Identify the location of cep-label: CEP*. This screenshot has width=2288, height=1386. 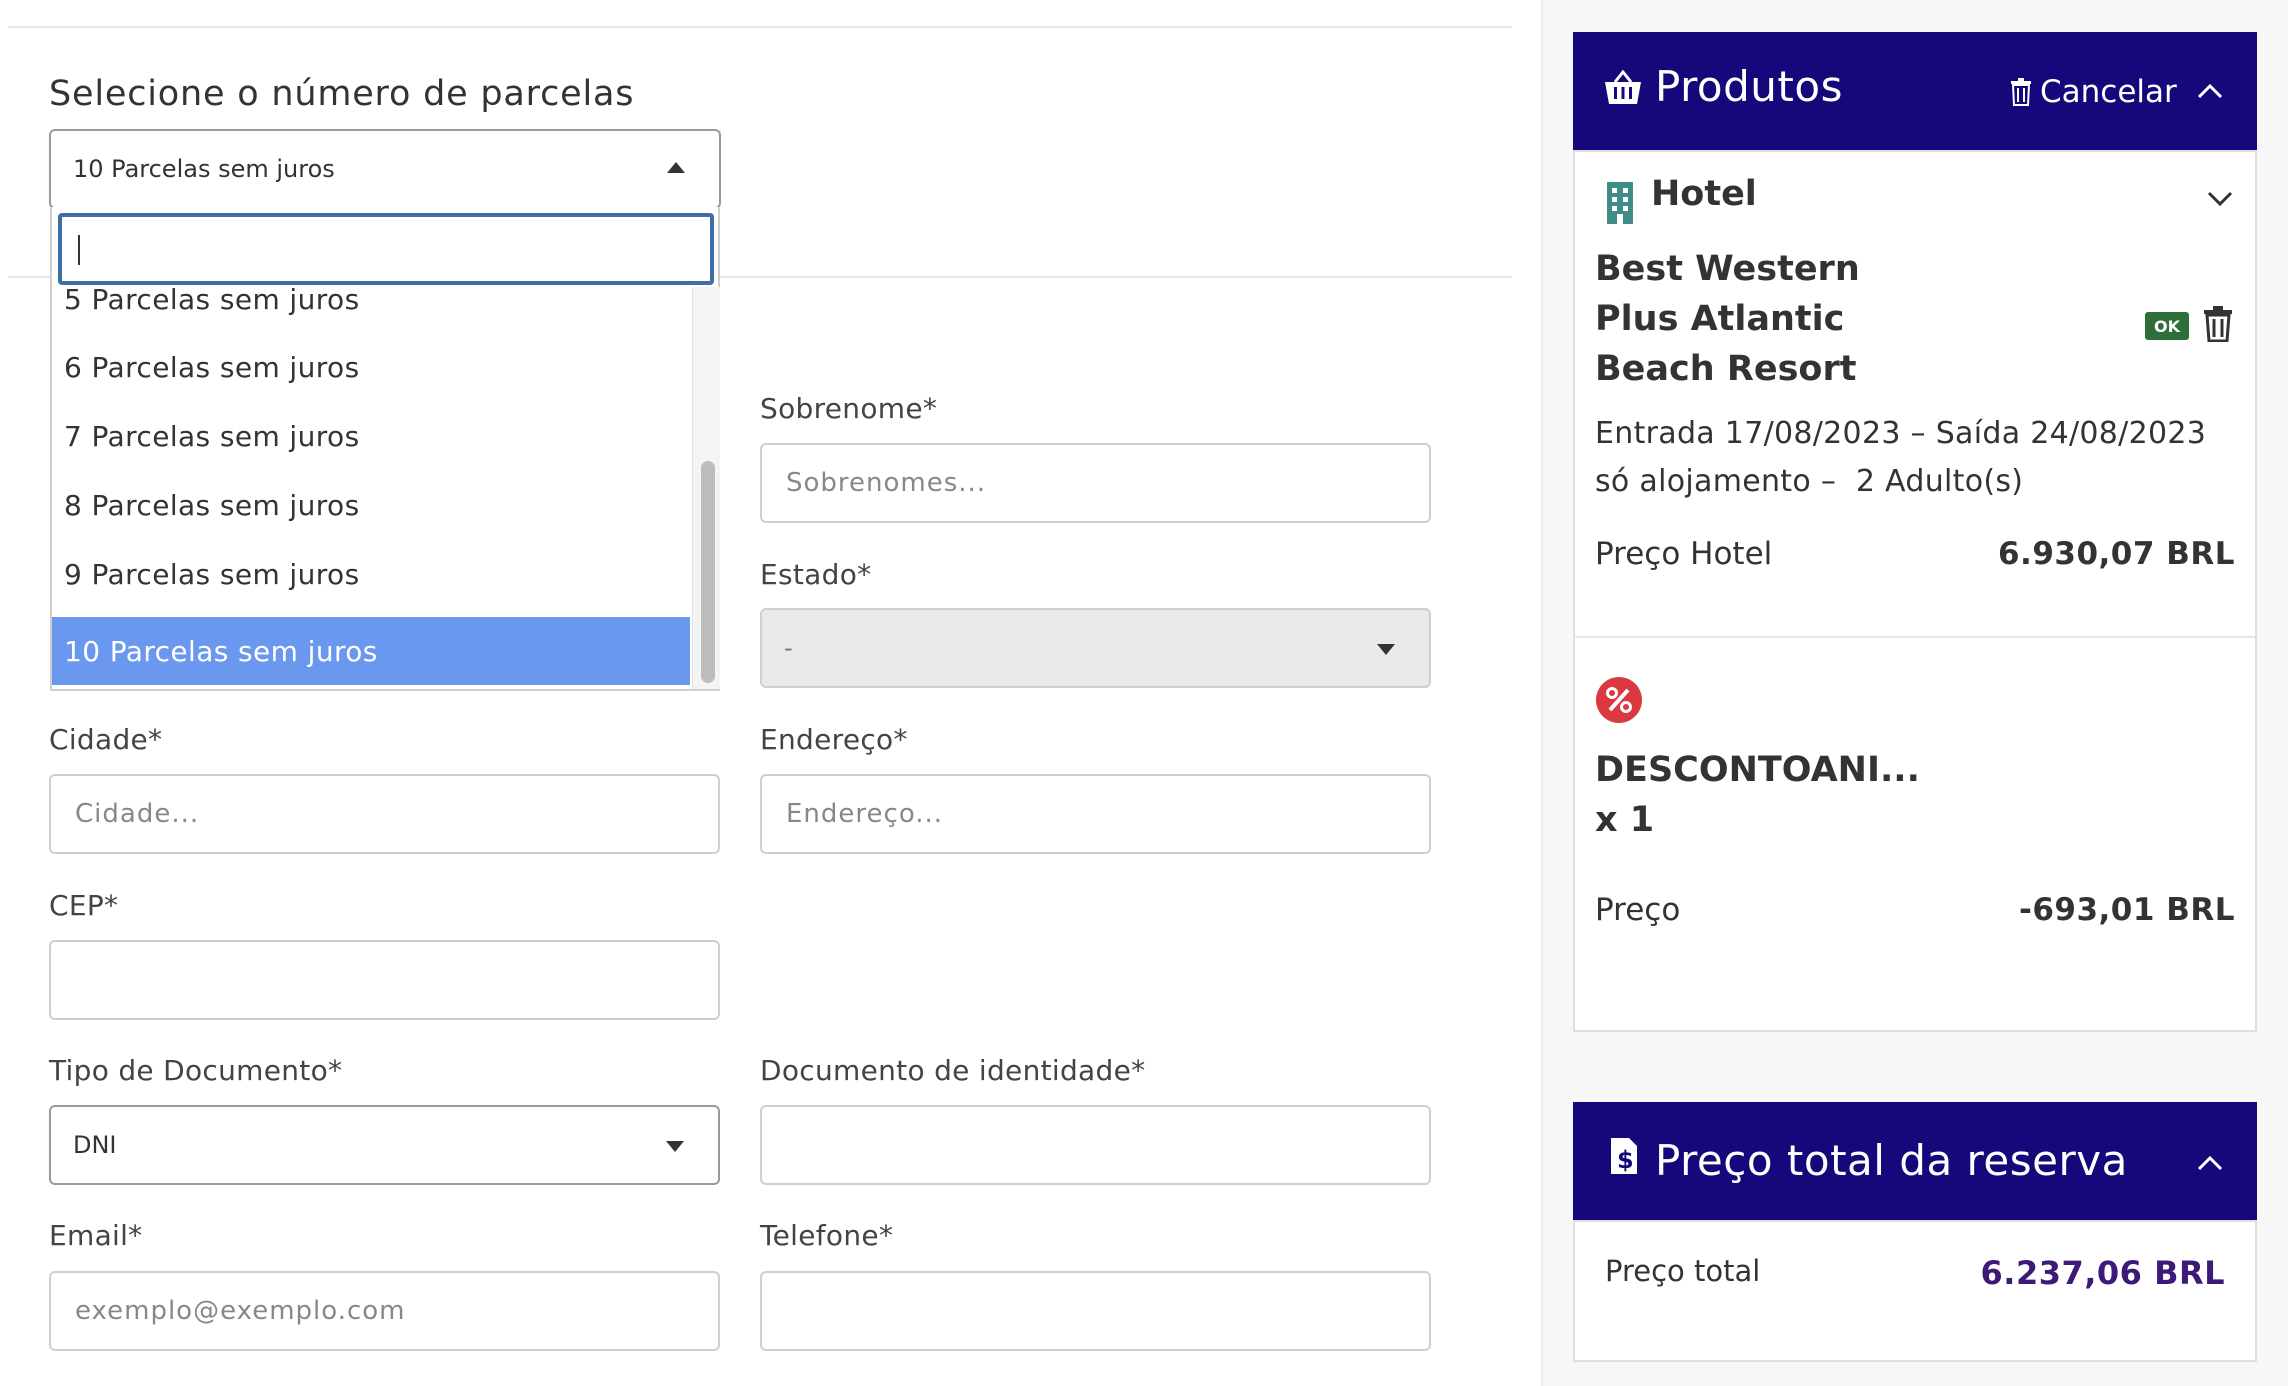
(84, 905).